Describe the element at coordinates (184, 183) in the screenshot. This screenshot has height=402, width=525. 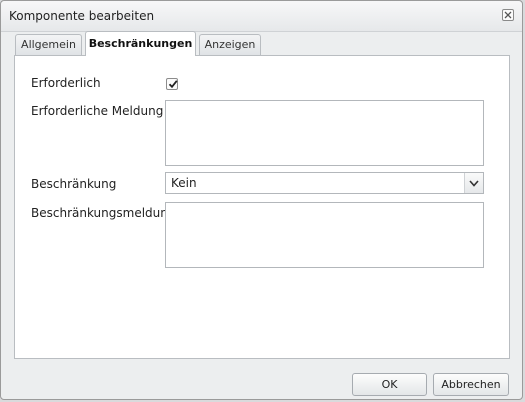
I see `constraint-select-value: Kein` at that location.